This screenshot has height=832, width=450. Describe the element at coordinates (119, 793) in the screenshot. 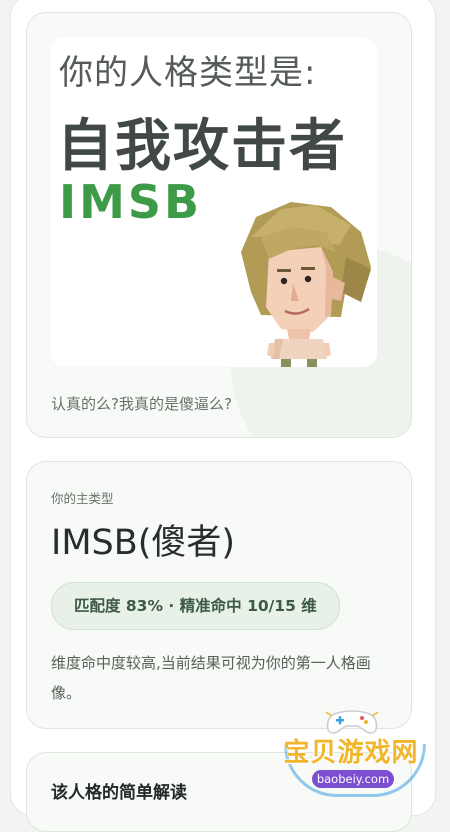

I see `brief-interpretation-title: 该人格的简单解读` at that location.